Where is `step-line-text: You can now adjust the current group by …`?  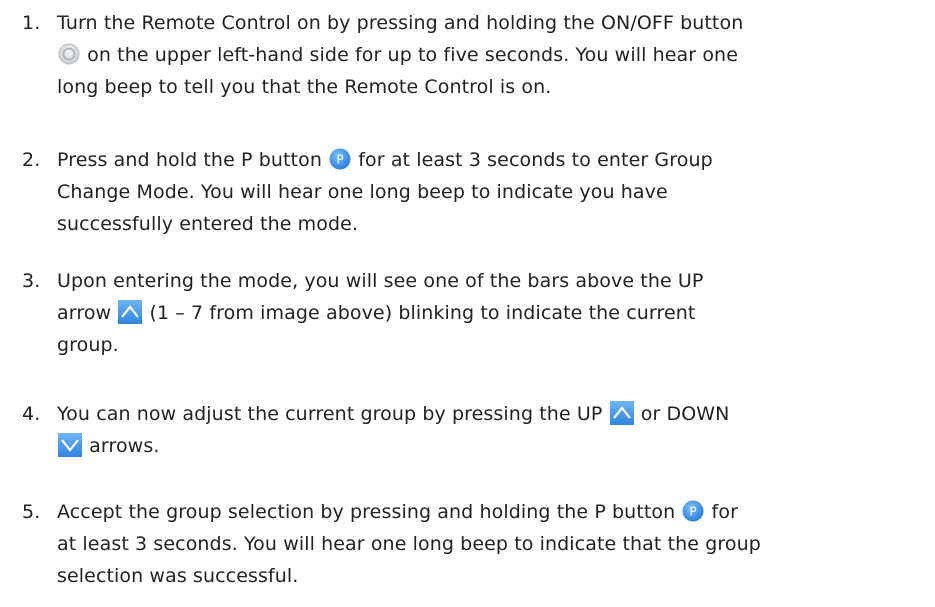
step-line-text: You can now adjust the current group by … is located at coordinates (333, 414).